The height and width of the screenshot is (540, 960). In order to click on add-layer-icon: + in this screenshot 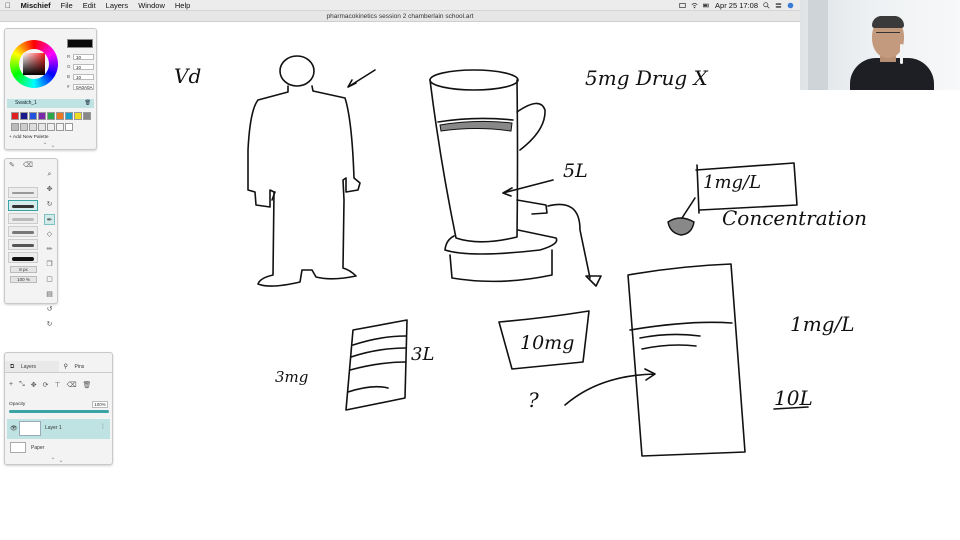, I will do `click(11, 385)`.